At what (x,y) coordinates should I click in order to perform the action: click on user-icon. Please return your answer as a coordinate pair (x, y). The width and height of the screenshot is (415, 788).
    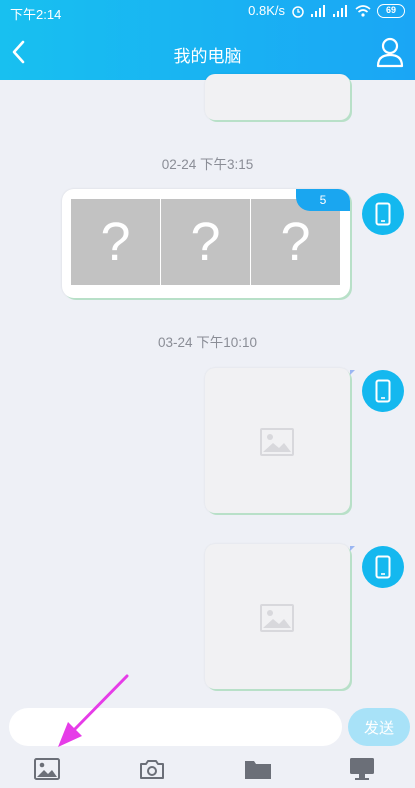
    Looking at the image, I should click on (390, 52).